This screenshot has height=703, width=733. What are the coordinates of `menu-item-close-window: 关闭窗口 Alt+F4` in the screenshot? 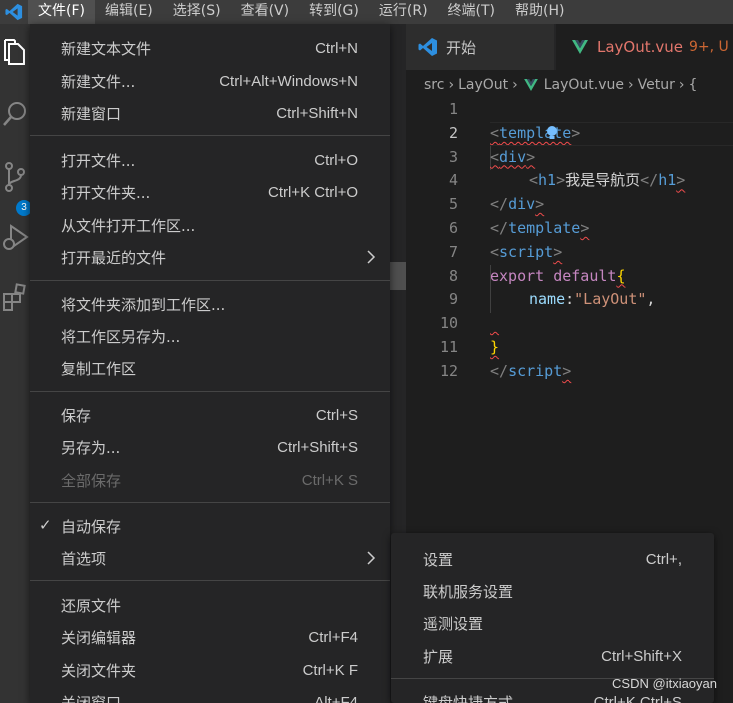 It's located at (210, 694).